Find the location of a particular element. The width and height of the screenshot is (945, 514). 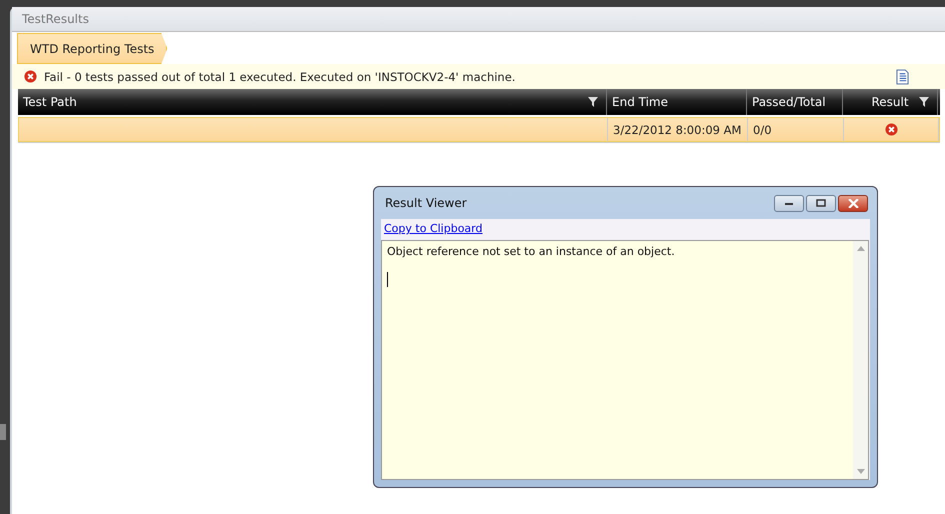

close-icon is located at coordinates (853, 203).